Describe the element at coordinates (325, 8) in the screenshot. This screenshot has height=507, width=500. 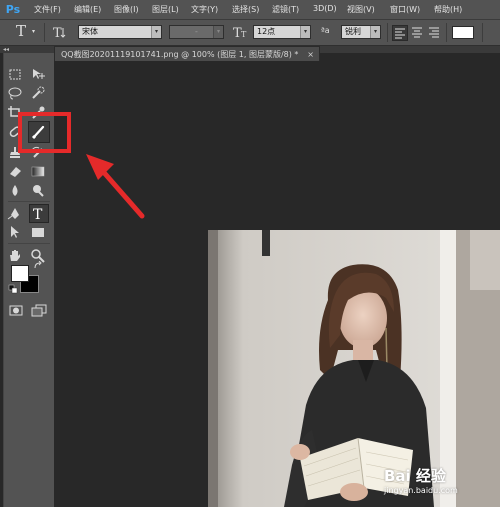
I see `menu-3d: 3D(D)` at that location.